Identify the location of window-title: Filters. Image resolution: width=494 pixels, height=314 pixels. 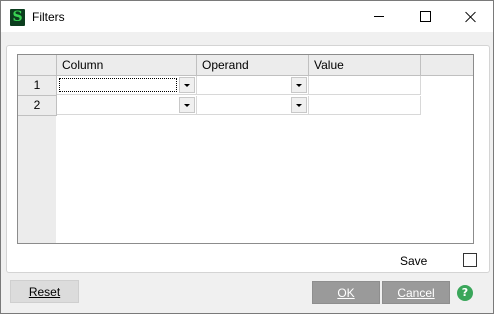
(48, 17).